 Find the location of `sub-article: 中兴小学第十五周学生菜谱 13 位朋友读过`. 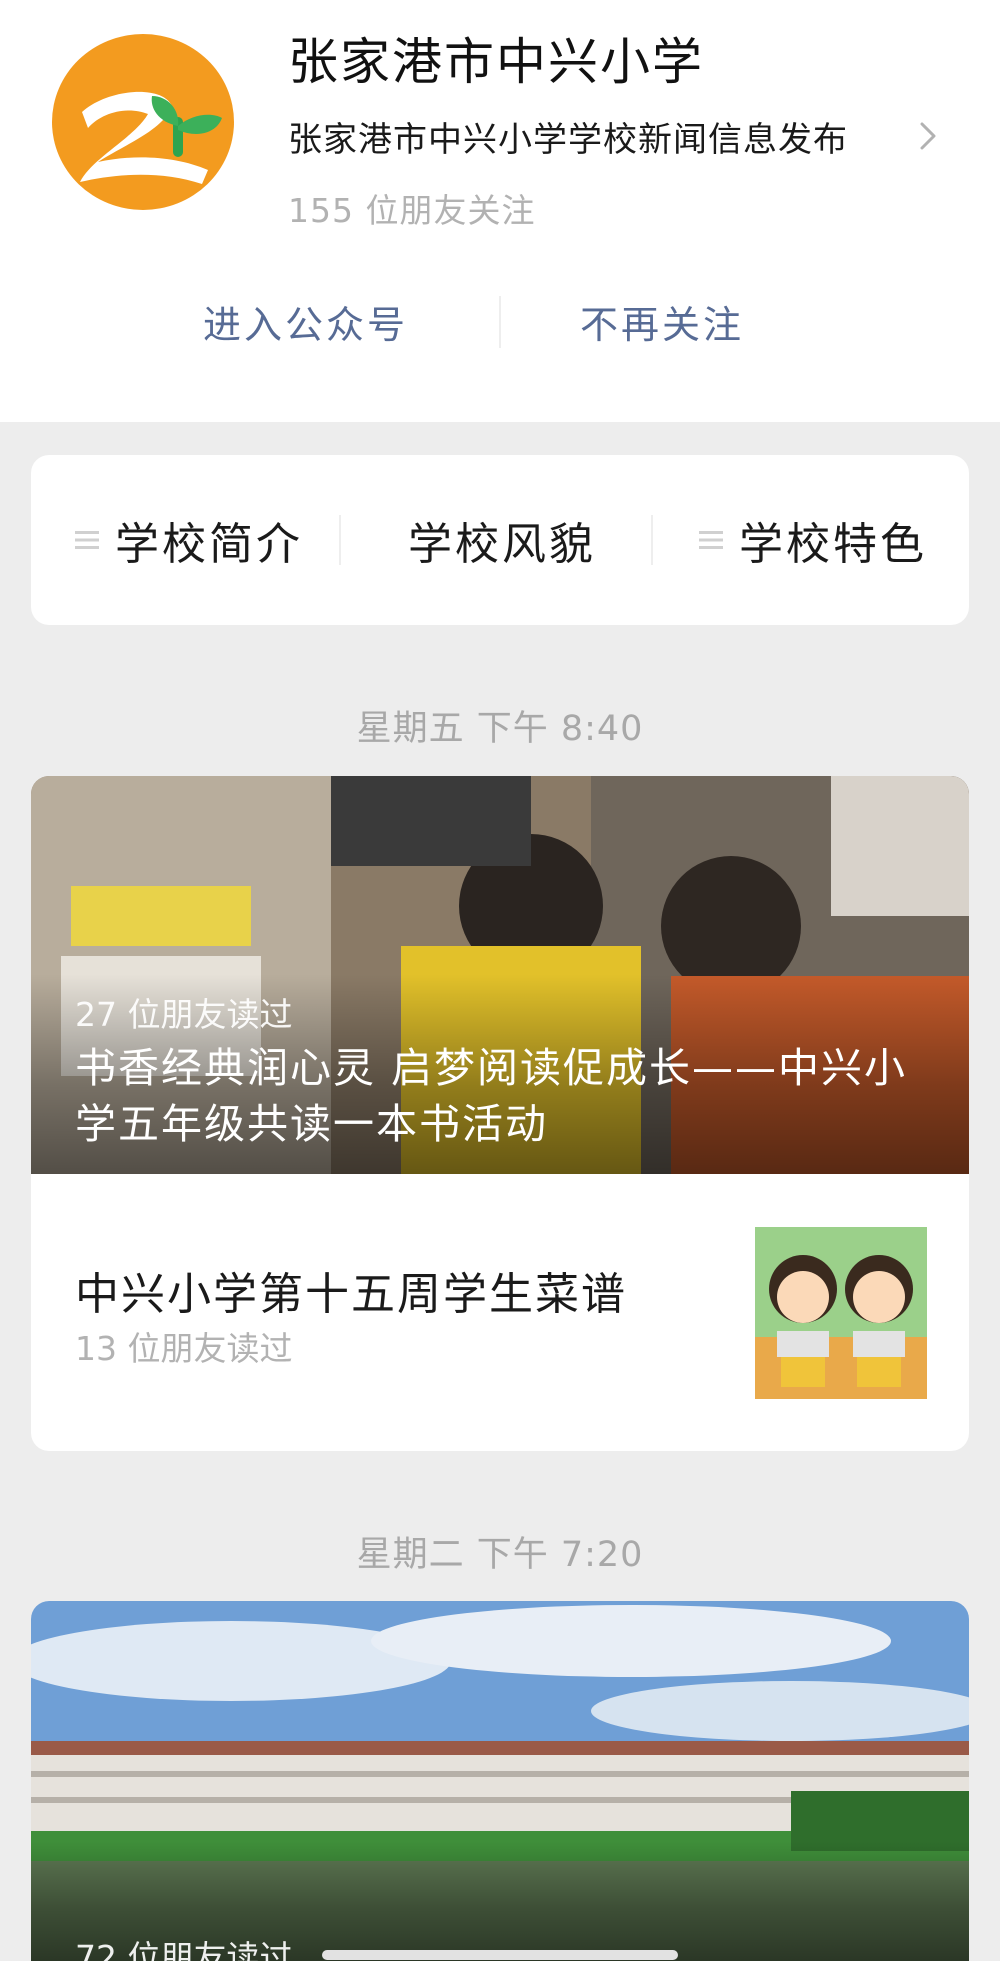

sub-article: 中兴小学第十五周学生菜谱 13 位朋友读过 is located at coordinates (500, 1312).